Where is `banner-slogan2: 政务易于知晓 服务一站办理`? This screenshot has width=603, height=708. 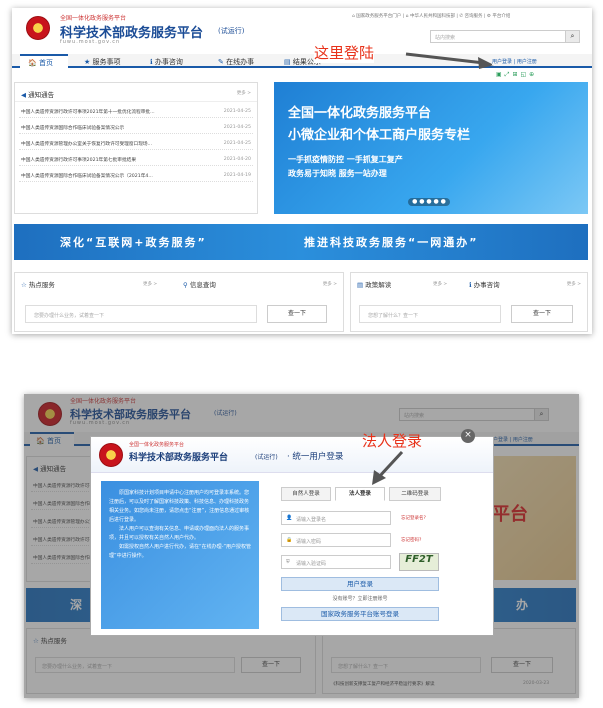 banner-slogan2: 政务易于知晓 服务一站办理 is located at coordinates (337, 173).